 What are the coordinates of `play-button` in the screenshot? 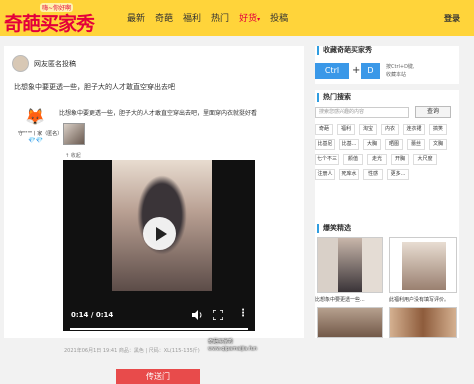 It's located at (159, 233).